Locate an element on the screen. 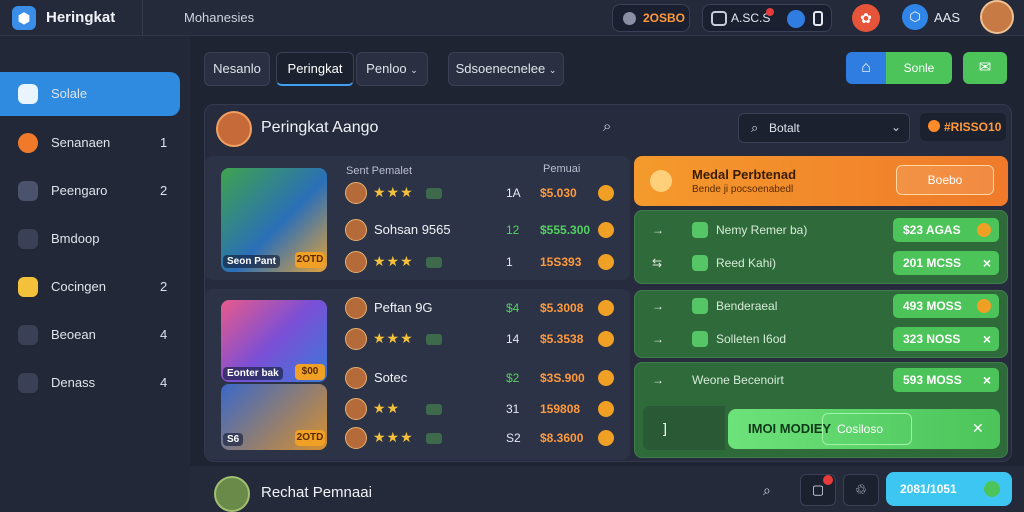  arrow-icon: ⇆ is located at coordinates (657, 263).